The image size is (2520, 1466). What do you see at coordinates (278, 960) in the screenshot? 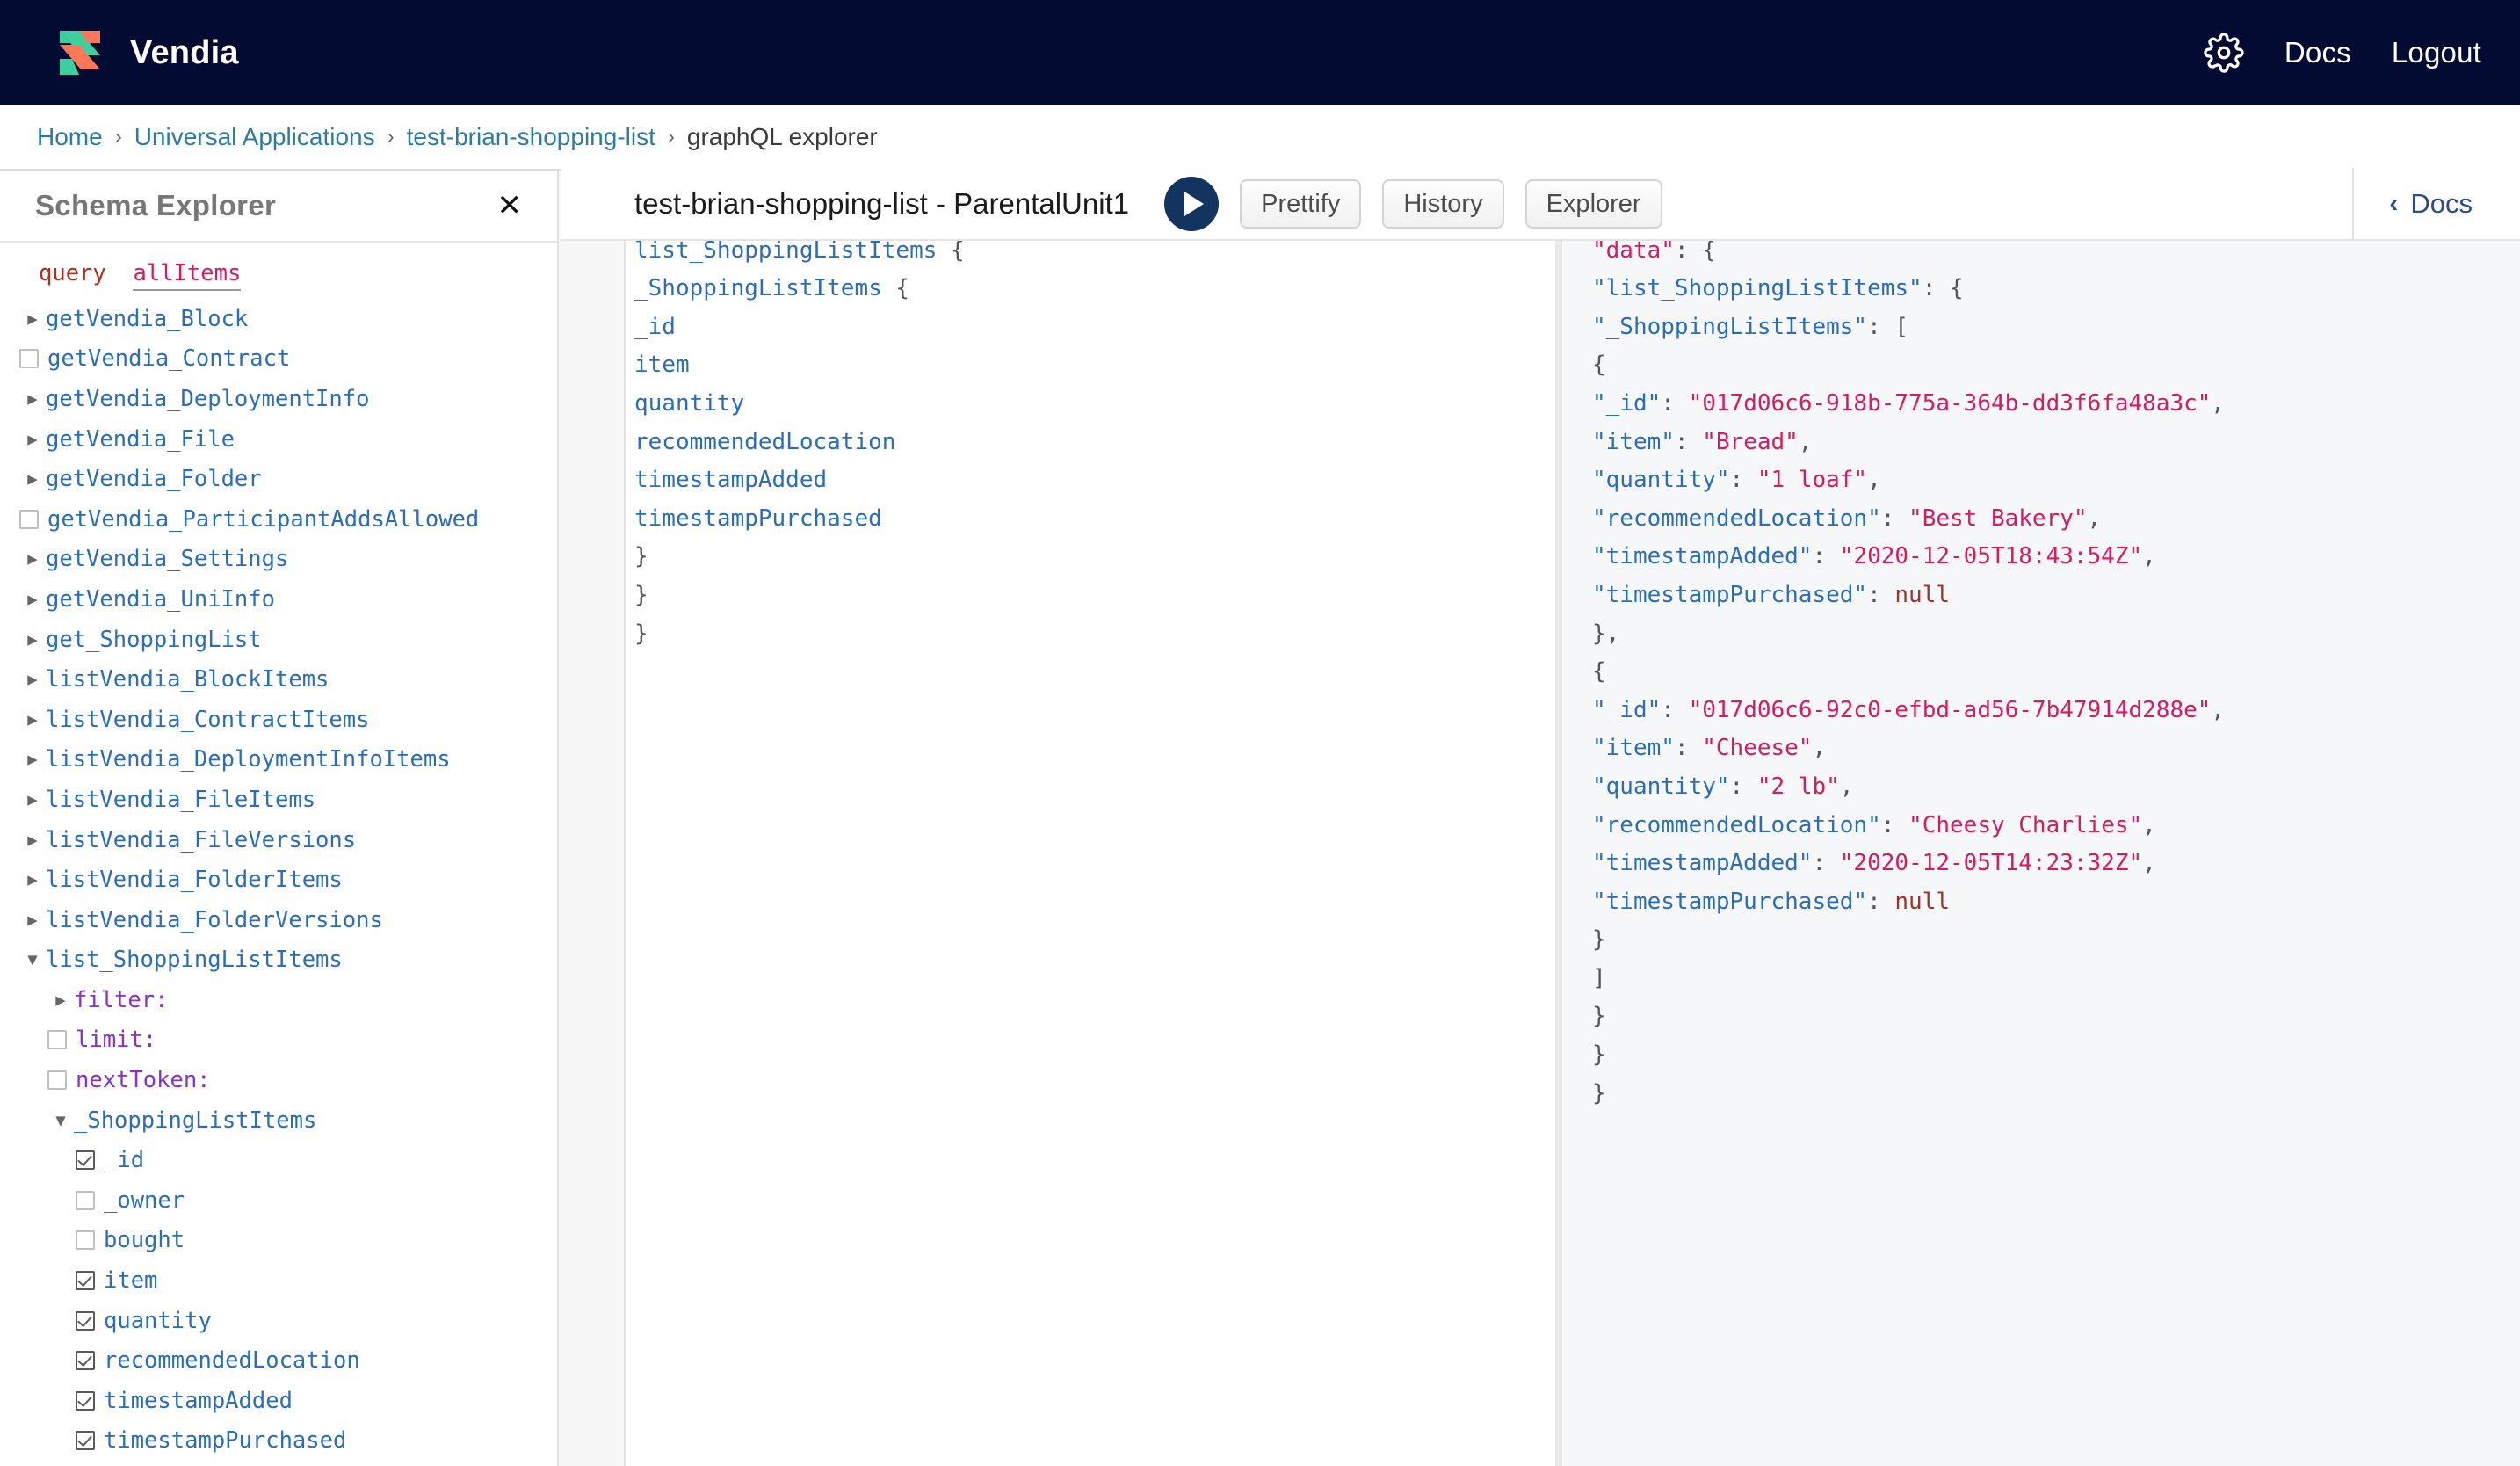
I see `schema-tree-item: ▼ list_ShoppingListItems` at bounding box center [278, 960].